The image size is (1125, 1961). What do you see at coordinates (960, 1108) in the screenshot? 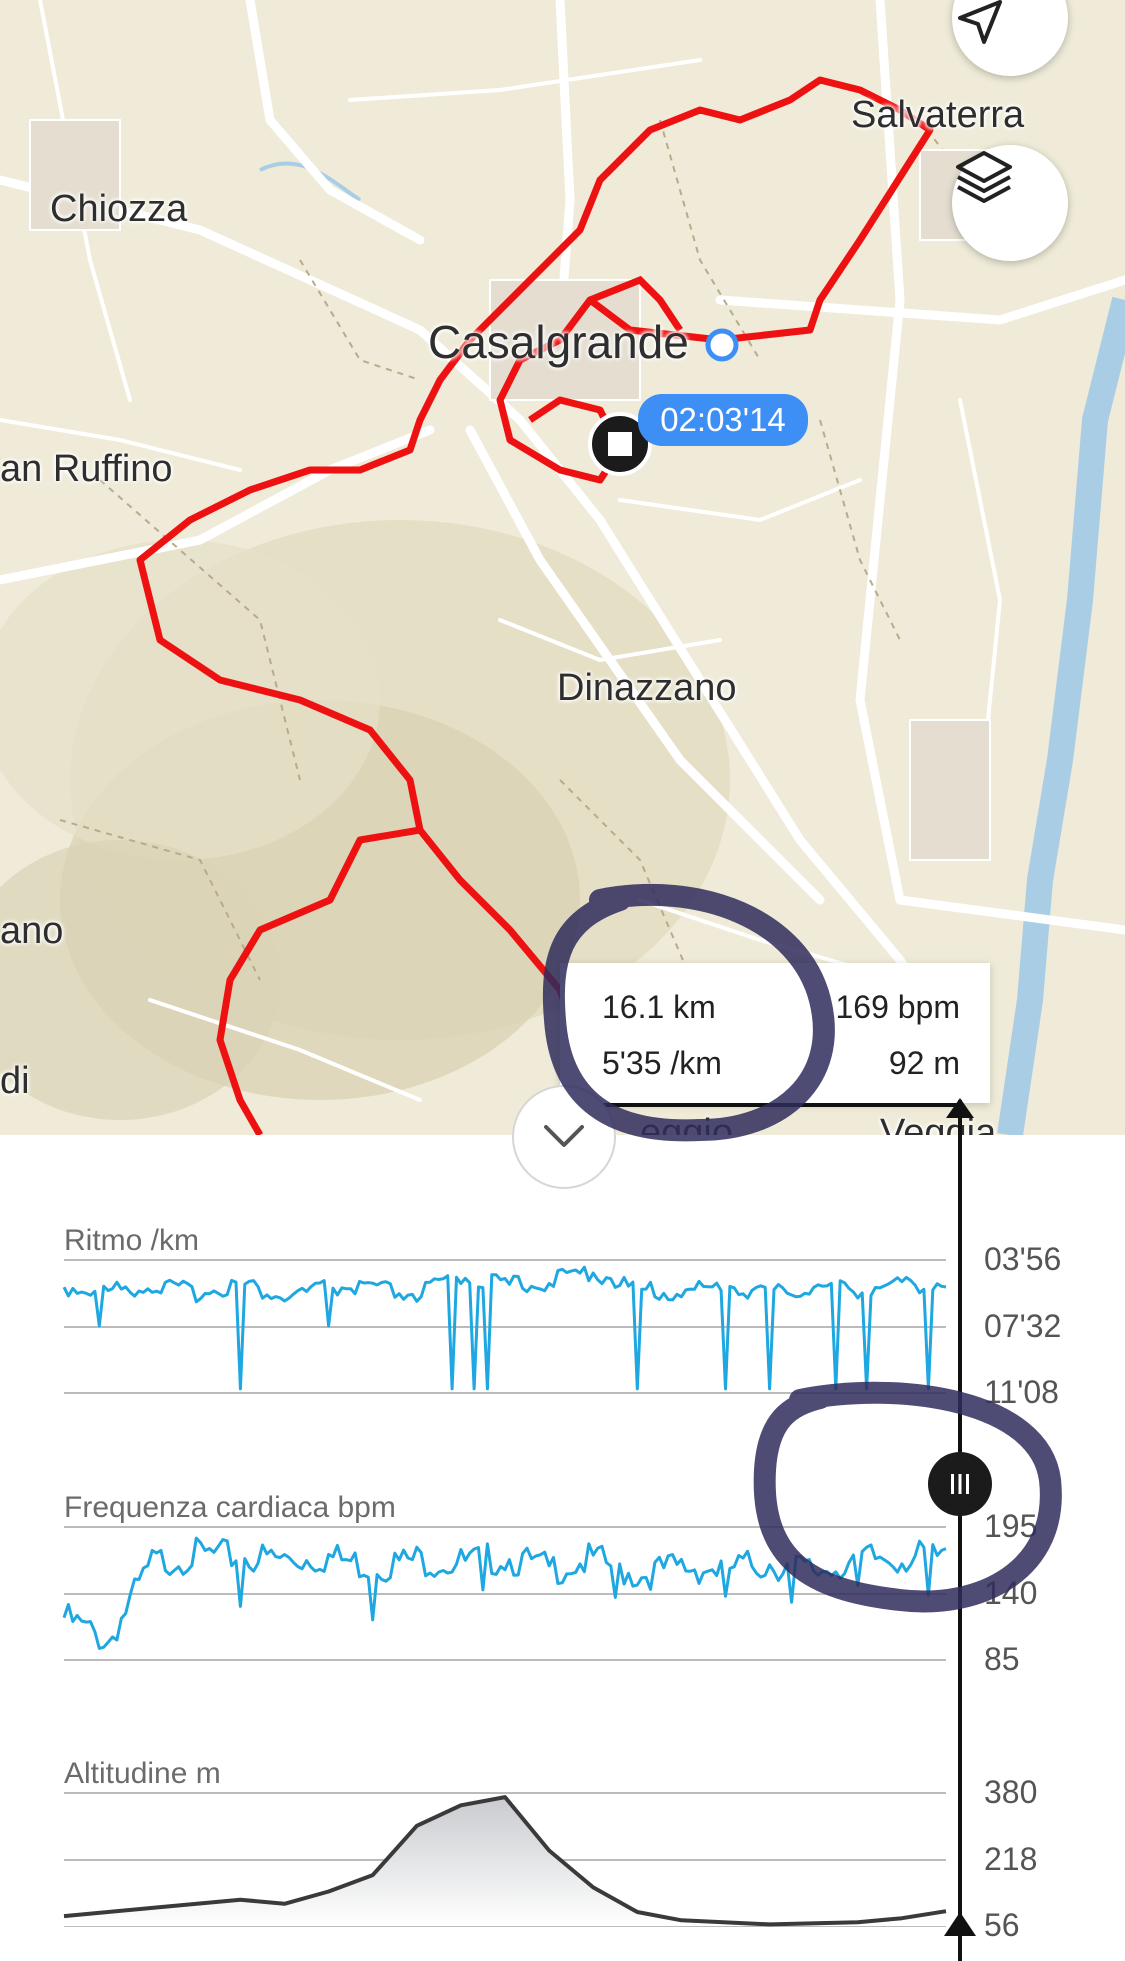
I see `scrubber-top-marker` at bounding box center [960, 1108].